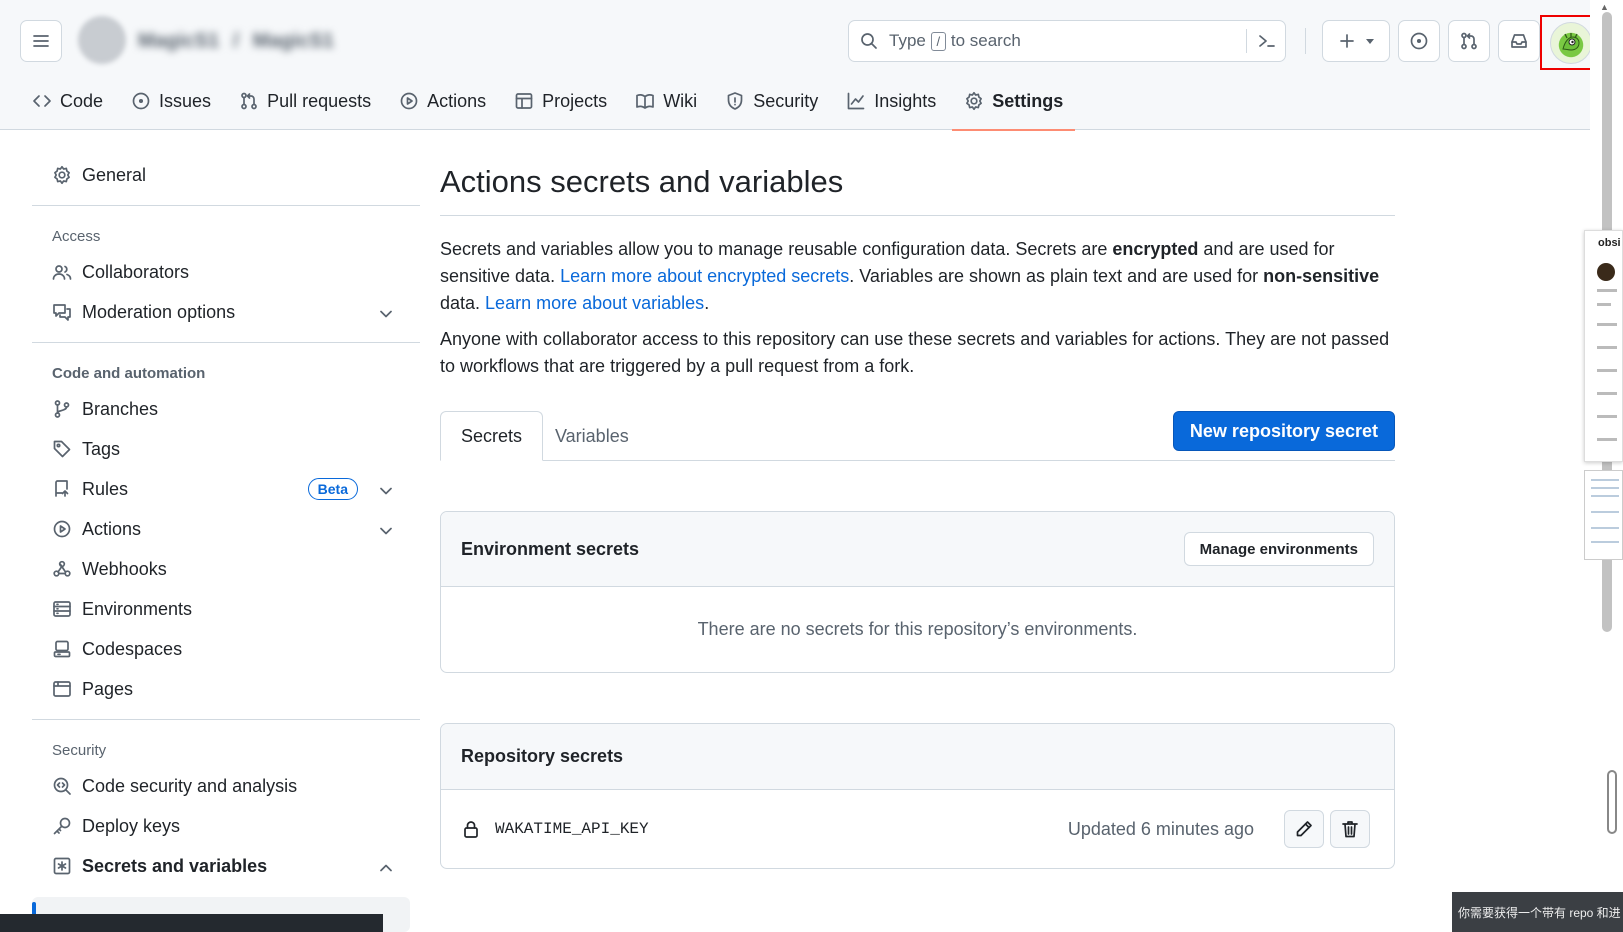 This screenshot has width=1623, height=932. What do you see at coordinates (82, 100) in the screenshot?
I see `tab-label: Code` at bounding box center [82, 100].